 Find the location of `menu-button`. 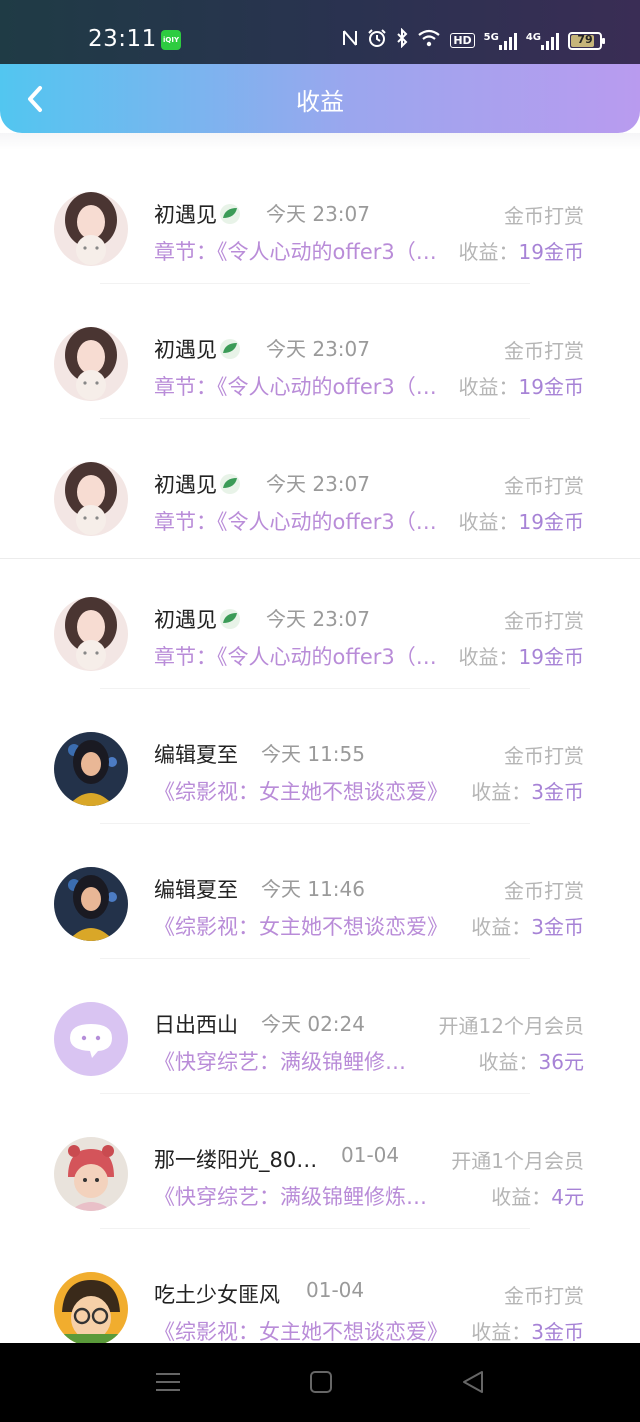

menu-button is located at coordinates (168, 1382).